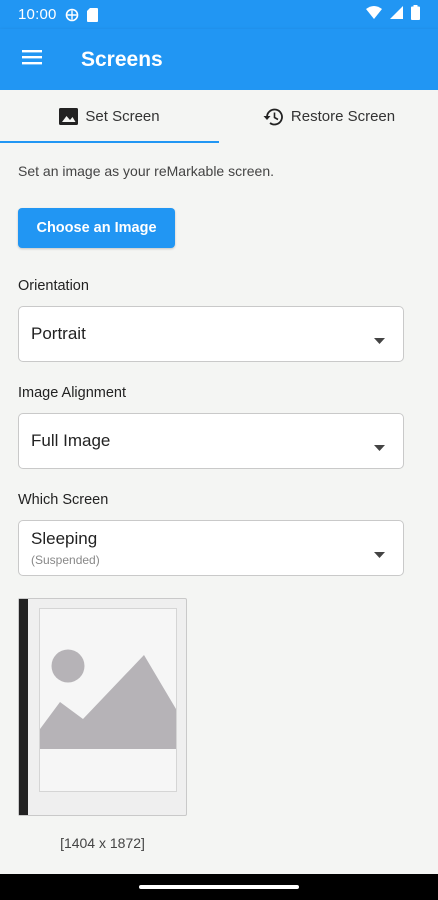 The image size is (438, 900). I want to click on wifi-icon, so click(374, 14).